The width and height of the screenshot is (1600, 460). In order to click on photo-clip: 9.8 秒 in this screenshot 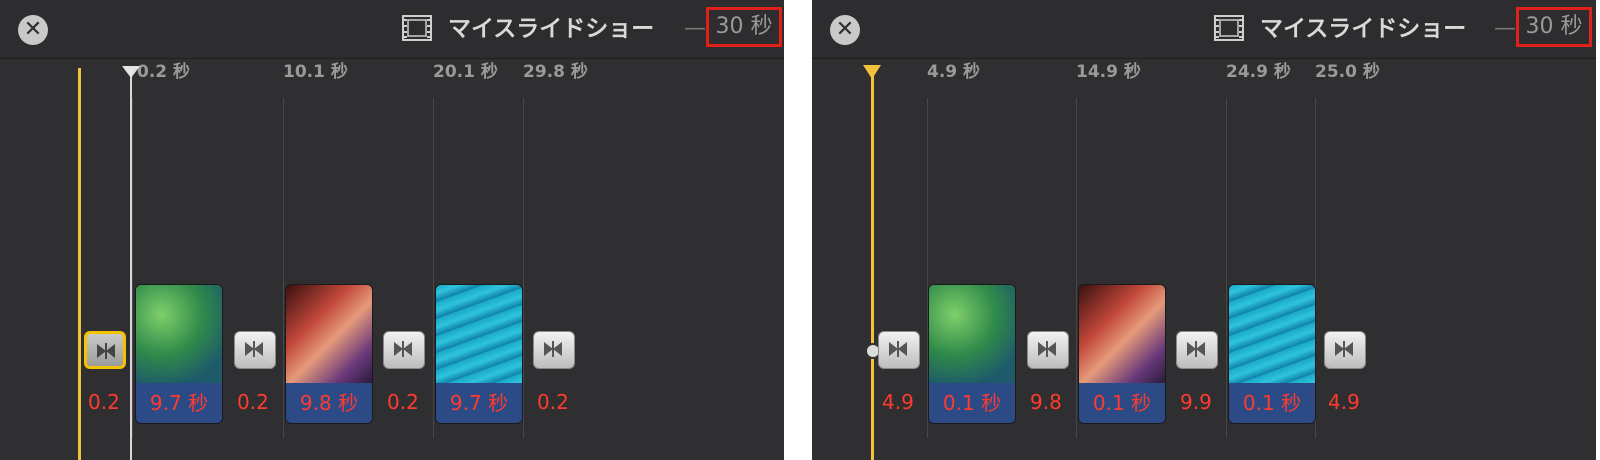, I will do `click(329, 354)`.